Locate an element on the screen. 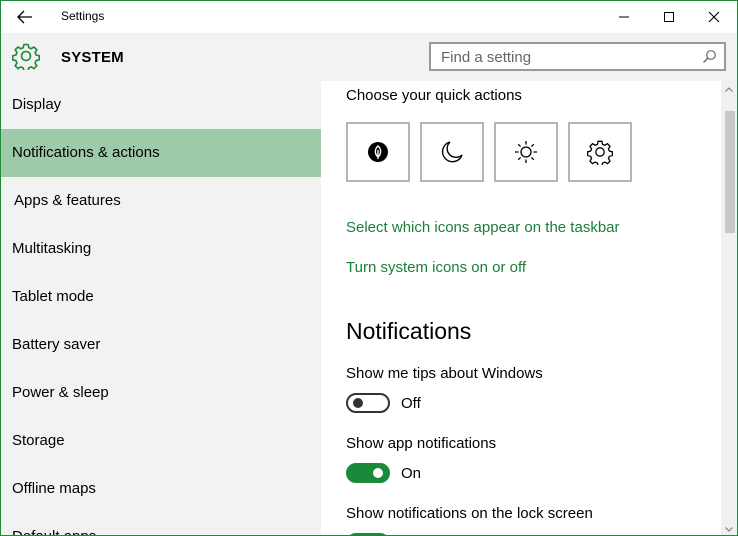 This screenshot has width=738, height=536. toggle-app-notifications is located at coordinates (368, 473).